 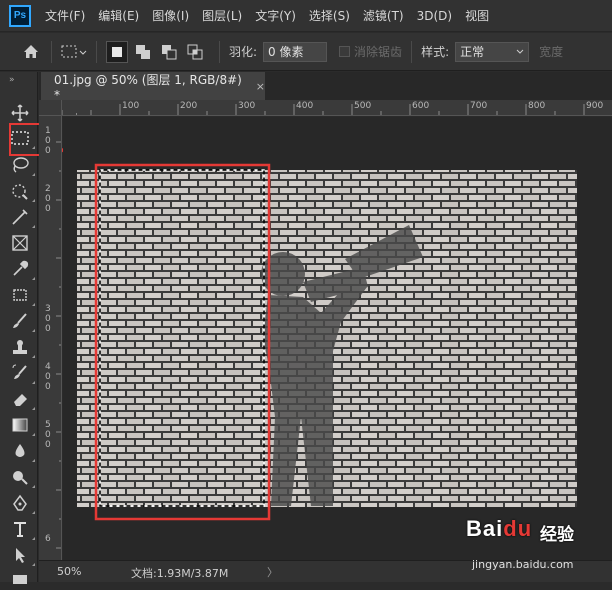 What do you see at coordinates (22, 217) in the screenshot?
I see `crop-tool-icon` at bounding box center [22, 217].